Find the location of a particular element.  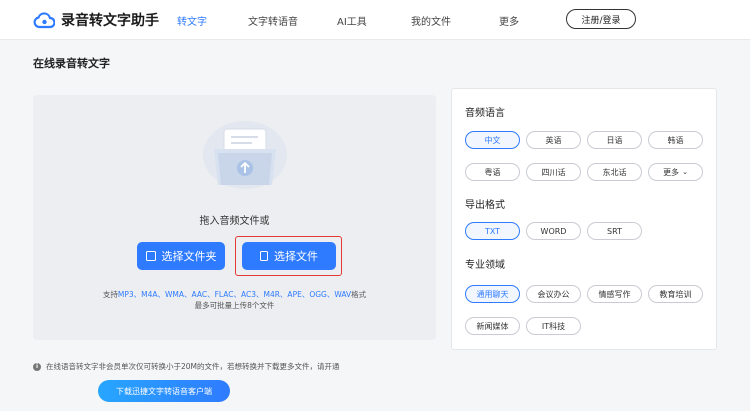

language-chip-korean: 韩语 is located at coordinates (675, 140).